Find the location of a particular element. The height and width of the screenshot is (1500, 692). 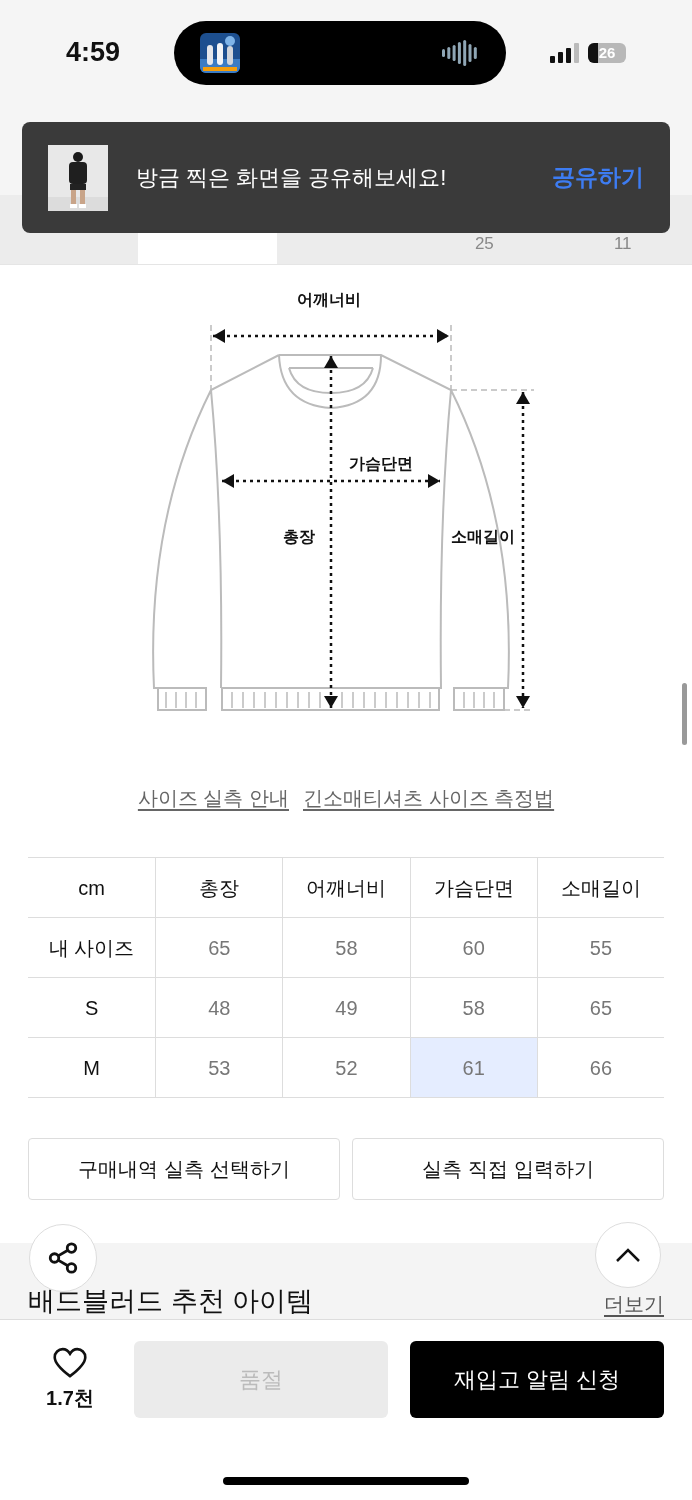

section-title: 배드블러드 추천 아이템 is located at coordinates (170, 1301).